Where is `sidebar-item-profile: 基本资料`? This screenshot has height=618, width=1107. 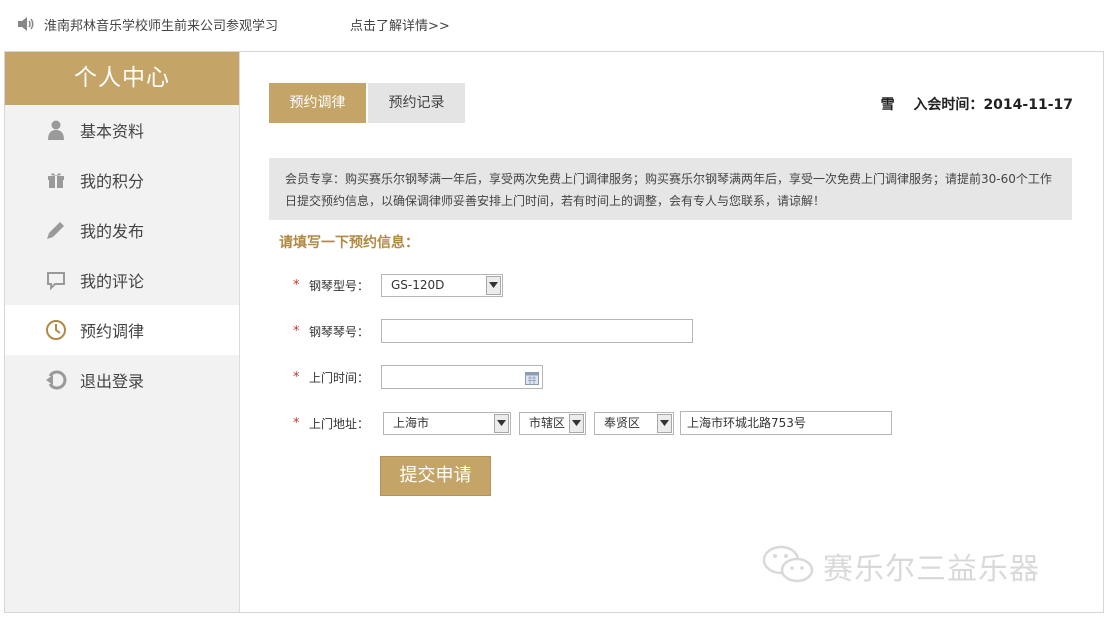 sidebar-item-profile: 基本资料 is located at coordinates (122, 130).